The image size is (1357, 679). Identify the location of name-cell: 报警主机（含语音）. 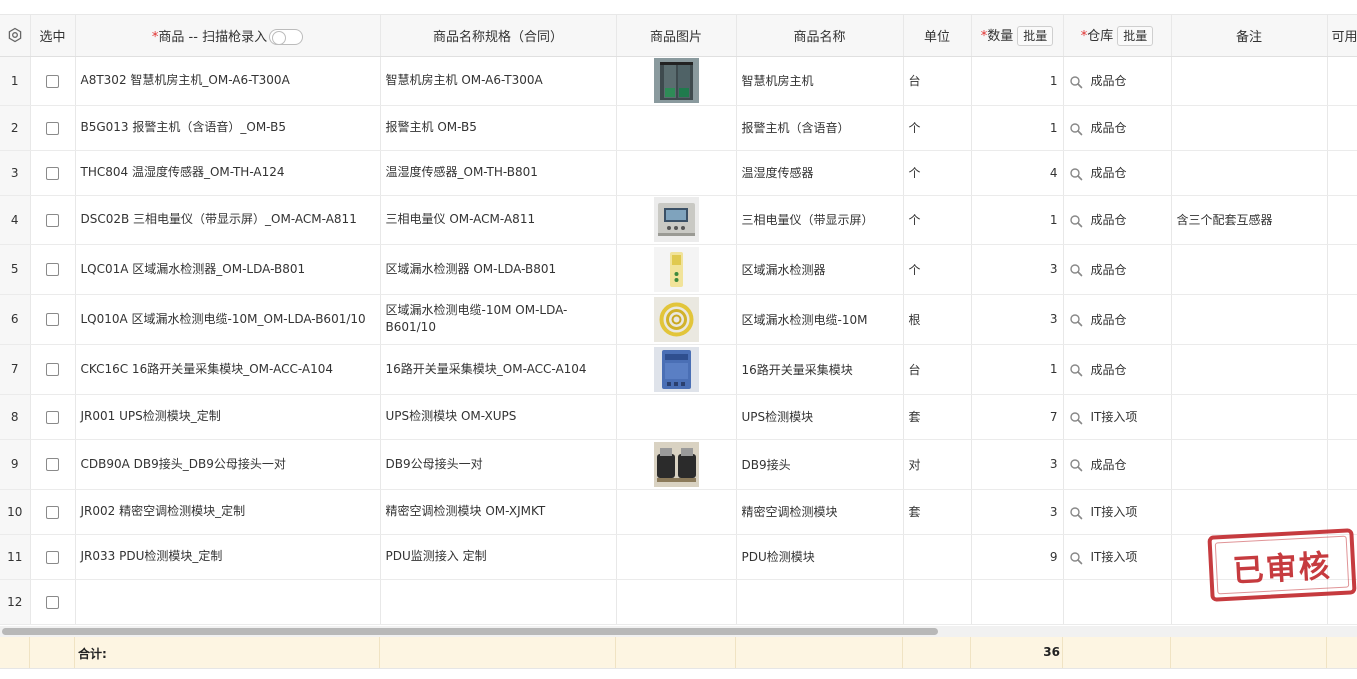
(820, 128).